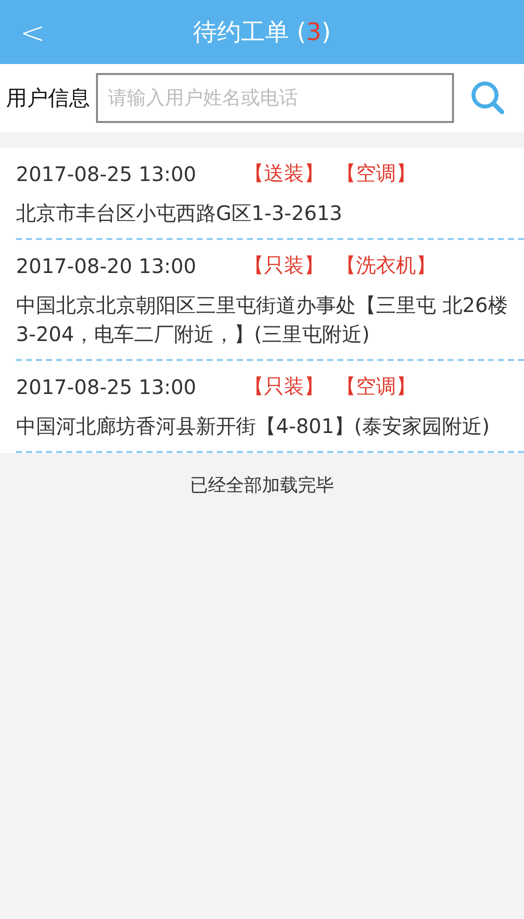 Image resolution: width=524 pixels, height=919 pixels. Describe the element at coordinates (488, 98) in the screenshot. I see `search-icon` at that location.